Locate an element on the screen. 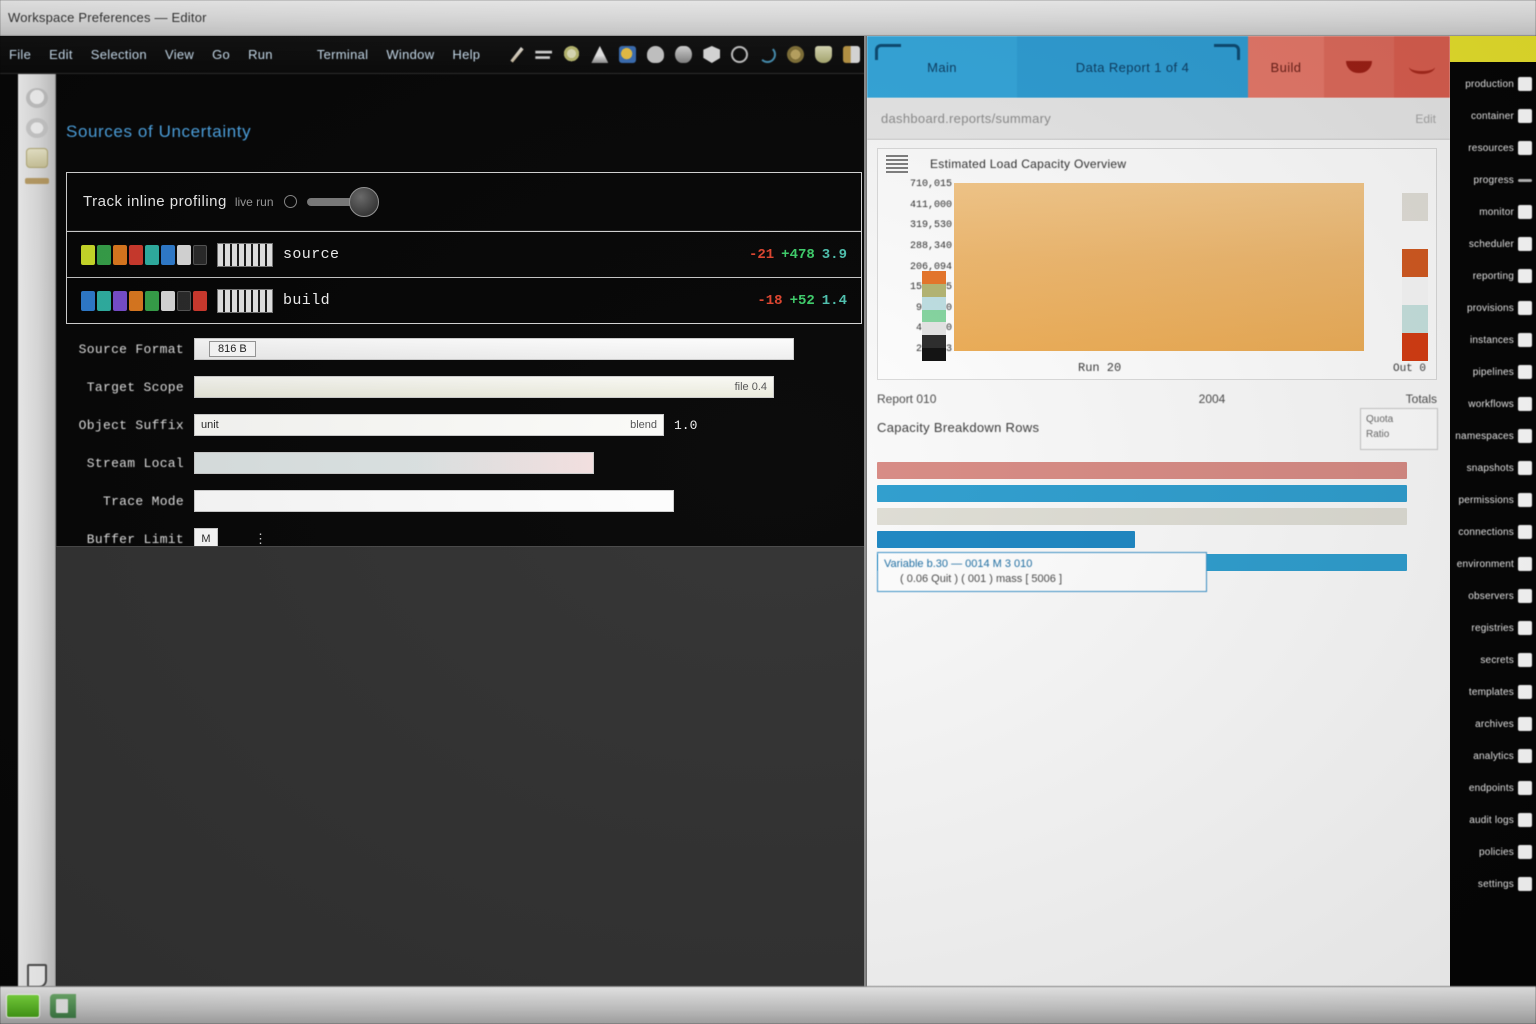 The image size is (1536, 1024). sidebar-item-snapshots: snapshots is located at coordinates (1493, 468).